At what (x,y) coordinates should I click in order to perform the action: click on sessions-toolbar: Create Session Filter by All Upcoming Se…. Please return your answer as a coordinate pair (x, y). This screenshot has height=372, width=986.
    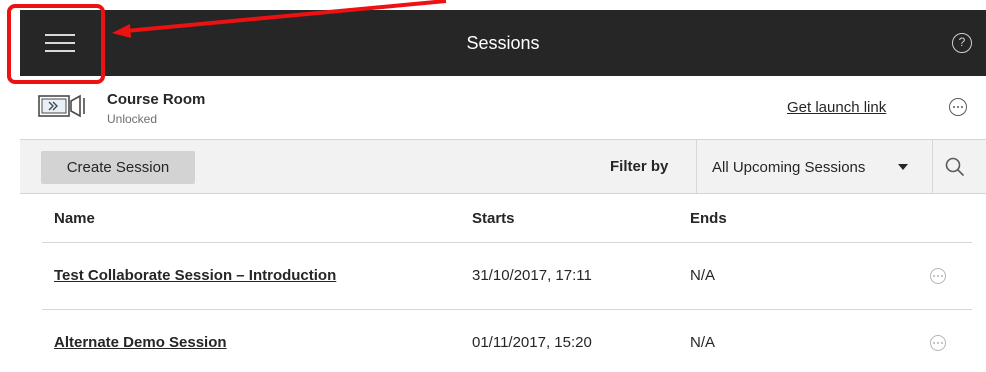
    Looking at the image, I should click on (503, 167).